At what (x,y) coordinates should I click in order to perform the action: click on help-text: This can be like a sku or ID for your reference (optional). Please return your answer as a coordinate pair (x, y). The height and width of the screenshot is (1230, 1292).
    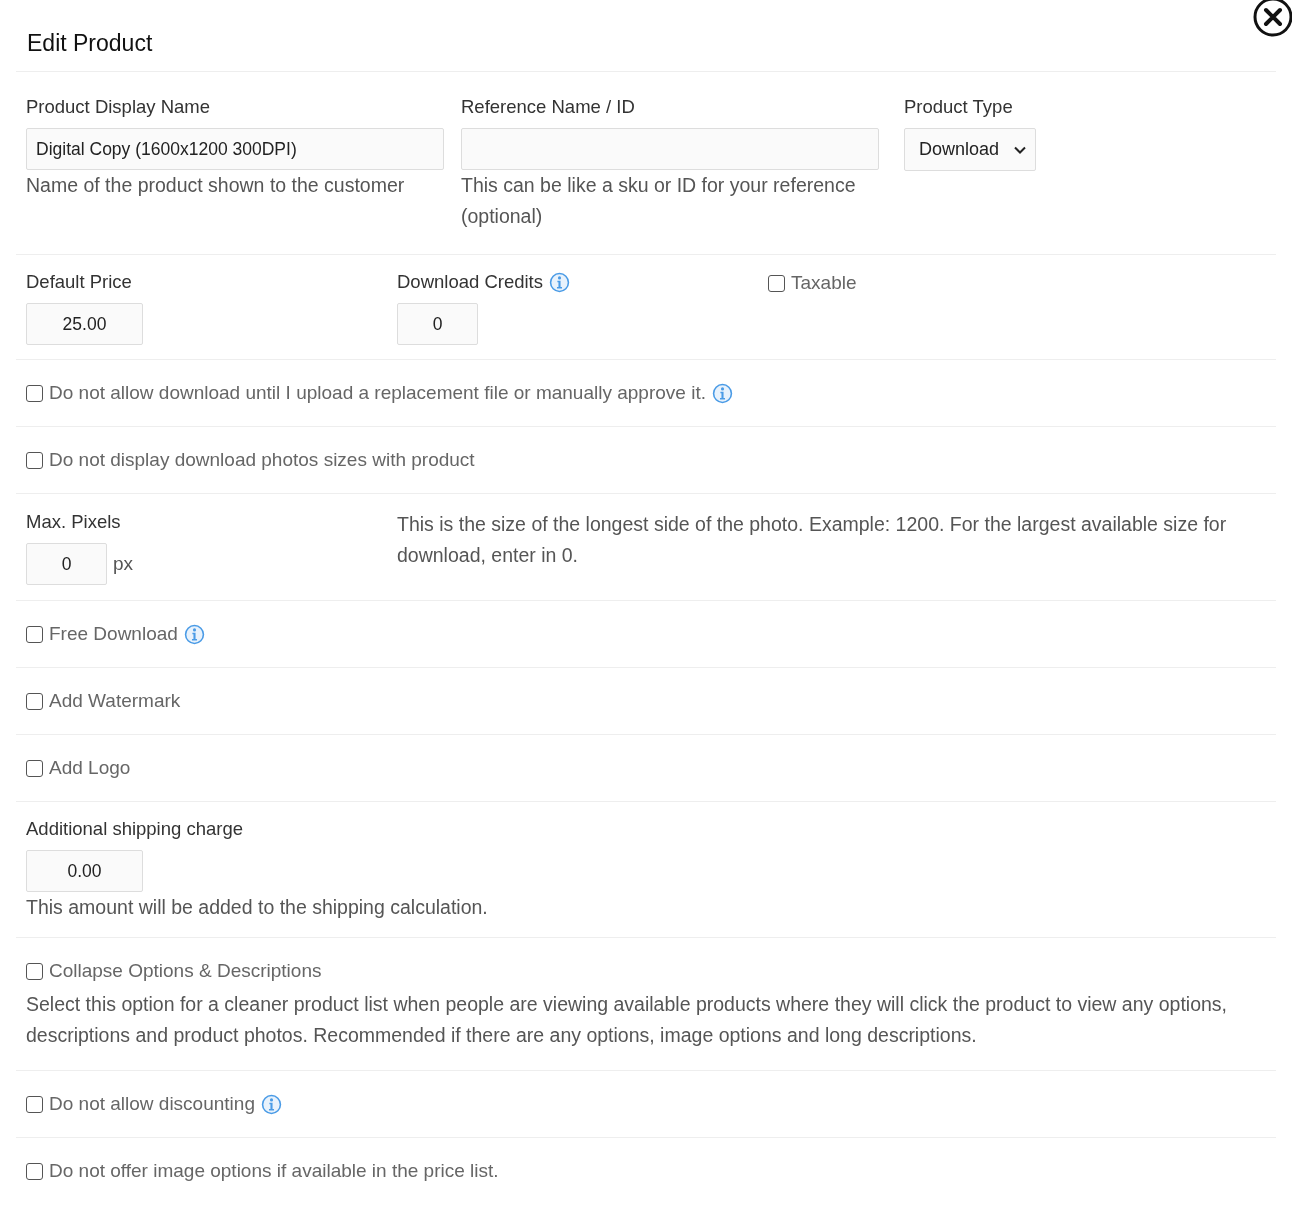
    Looking at the image, I should click on (659, 201).